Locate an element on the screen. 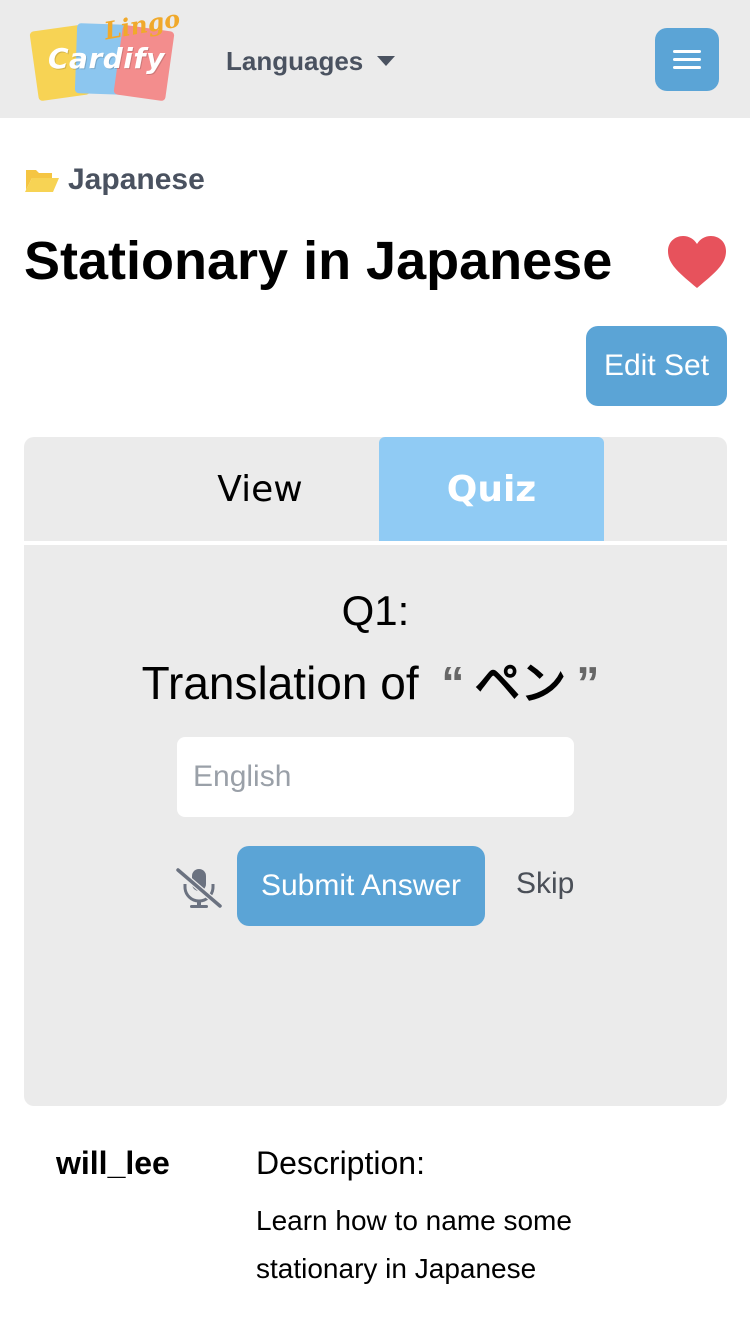  question-prompt: Translation of “ペン” is located at coordinates (375, 680).